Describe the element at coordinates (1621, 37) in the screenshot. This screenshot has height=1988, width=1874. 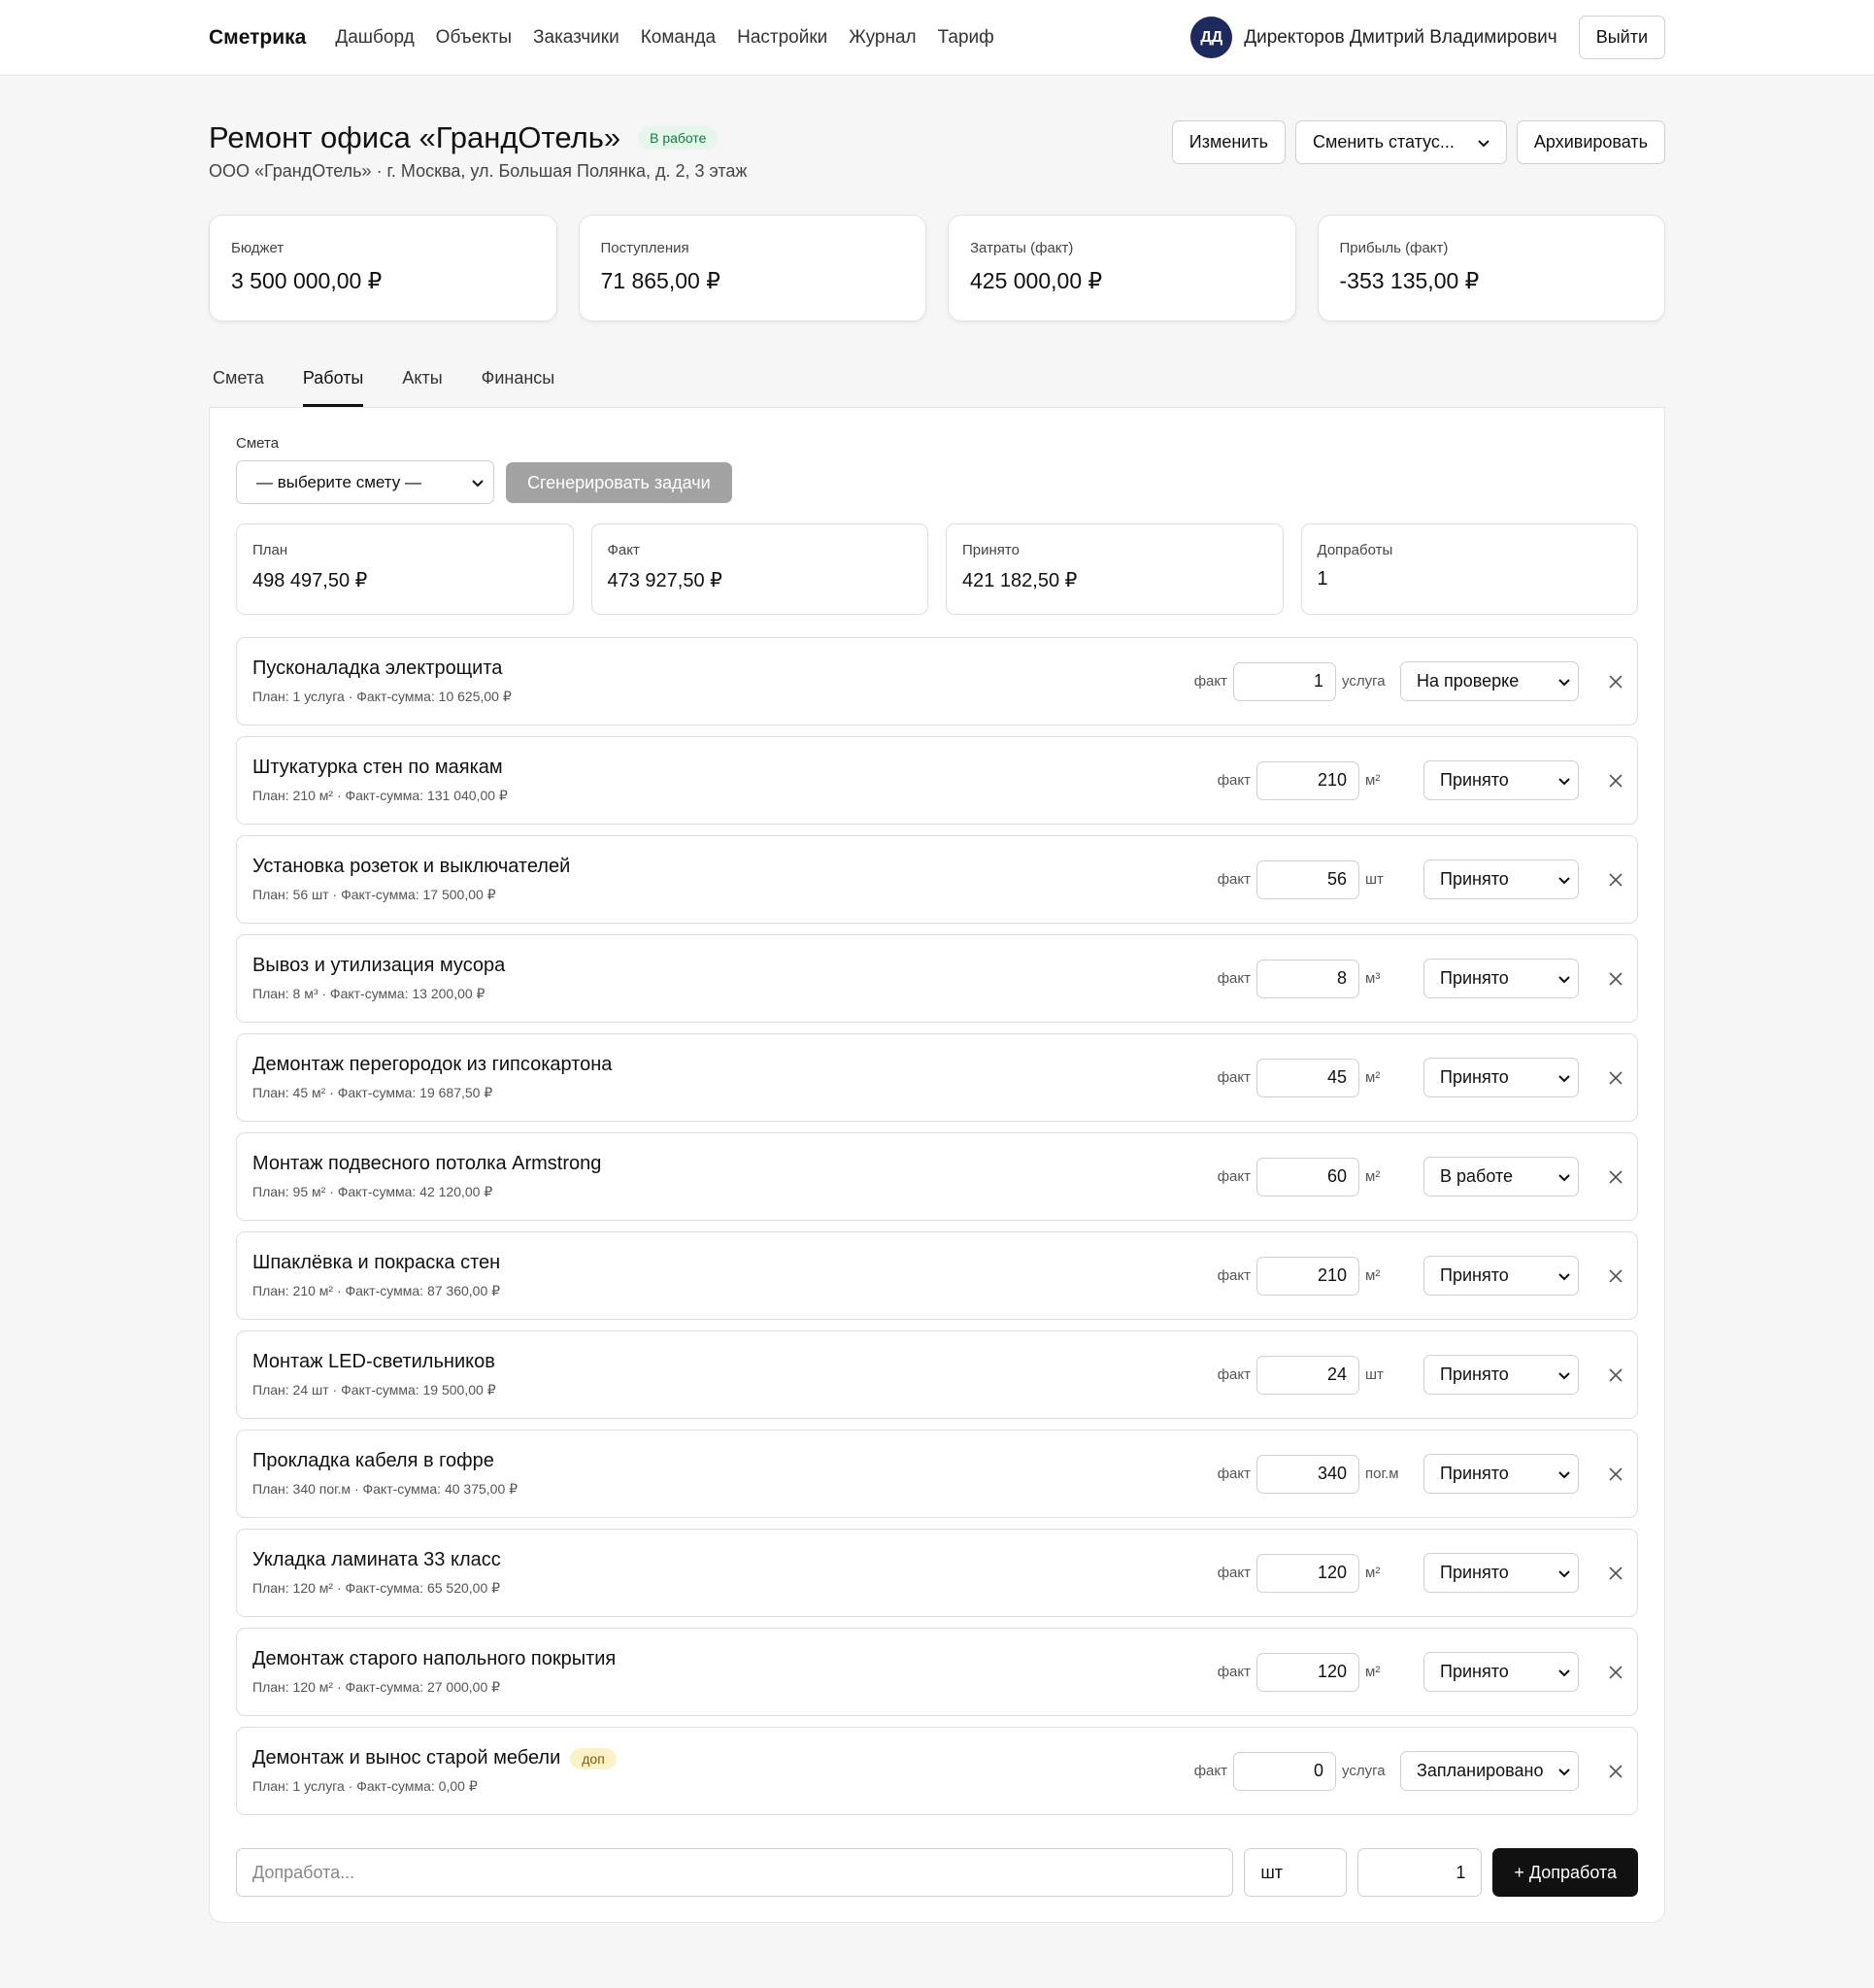
I see `logout-button: Выйти` at that location.